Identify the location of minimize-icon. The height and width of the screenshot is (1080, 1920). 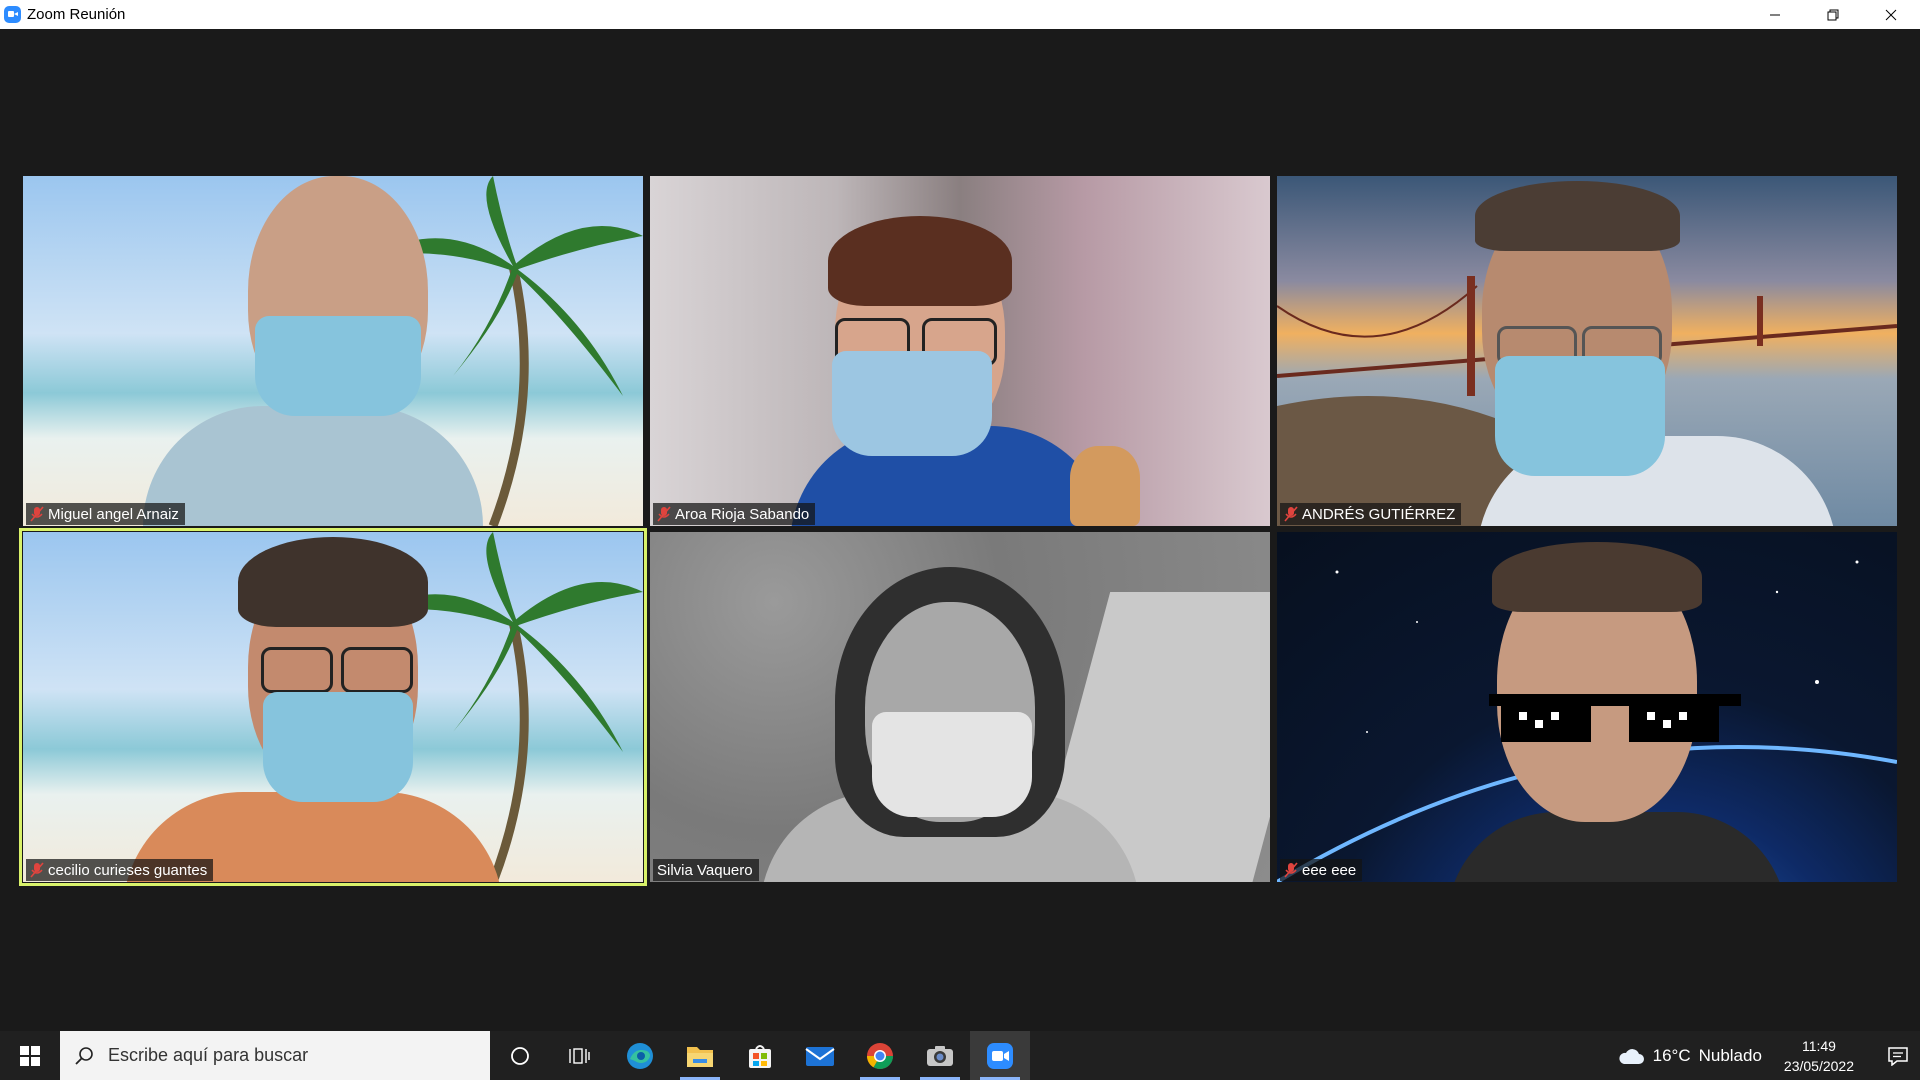
(1775, 14).